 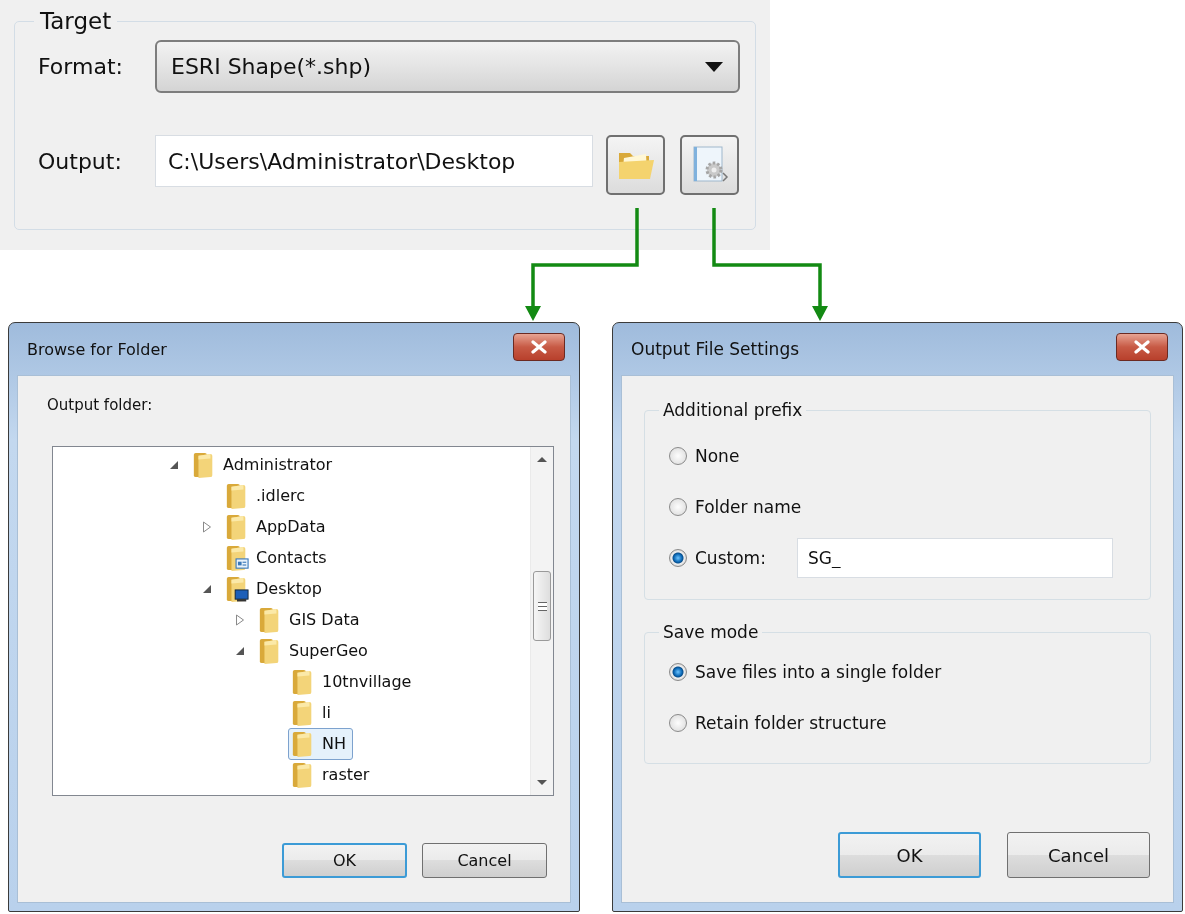 What do you see at coordinates (542, 783) in the screenshot?
I see `scroll-down-icon` at bounding box center [542, 783].